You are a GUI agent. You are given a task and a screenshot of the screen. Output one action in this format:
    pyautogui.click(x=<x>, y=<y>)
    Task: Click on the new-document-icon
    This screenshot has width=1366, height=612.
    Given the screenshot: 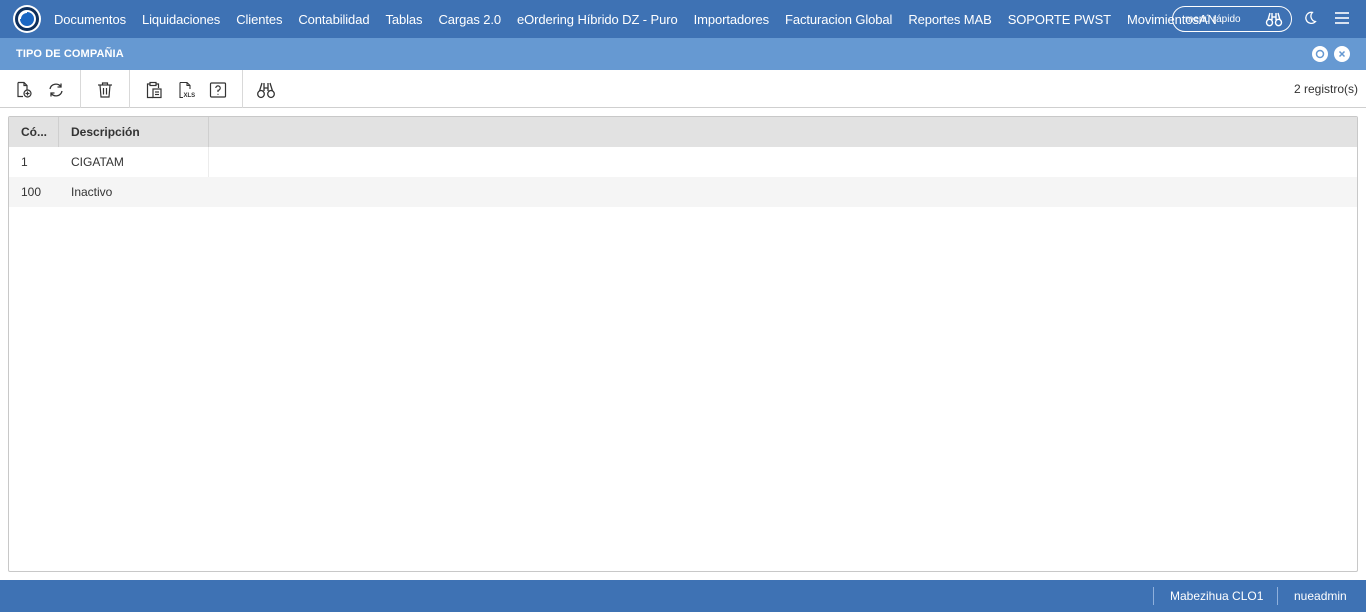 What is the action you would take?
    pyautogui.click(x=24, y=90)
    